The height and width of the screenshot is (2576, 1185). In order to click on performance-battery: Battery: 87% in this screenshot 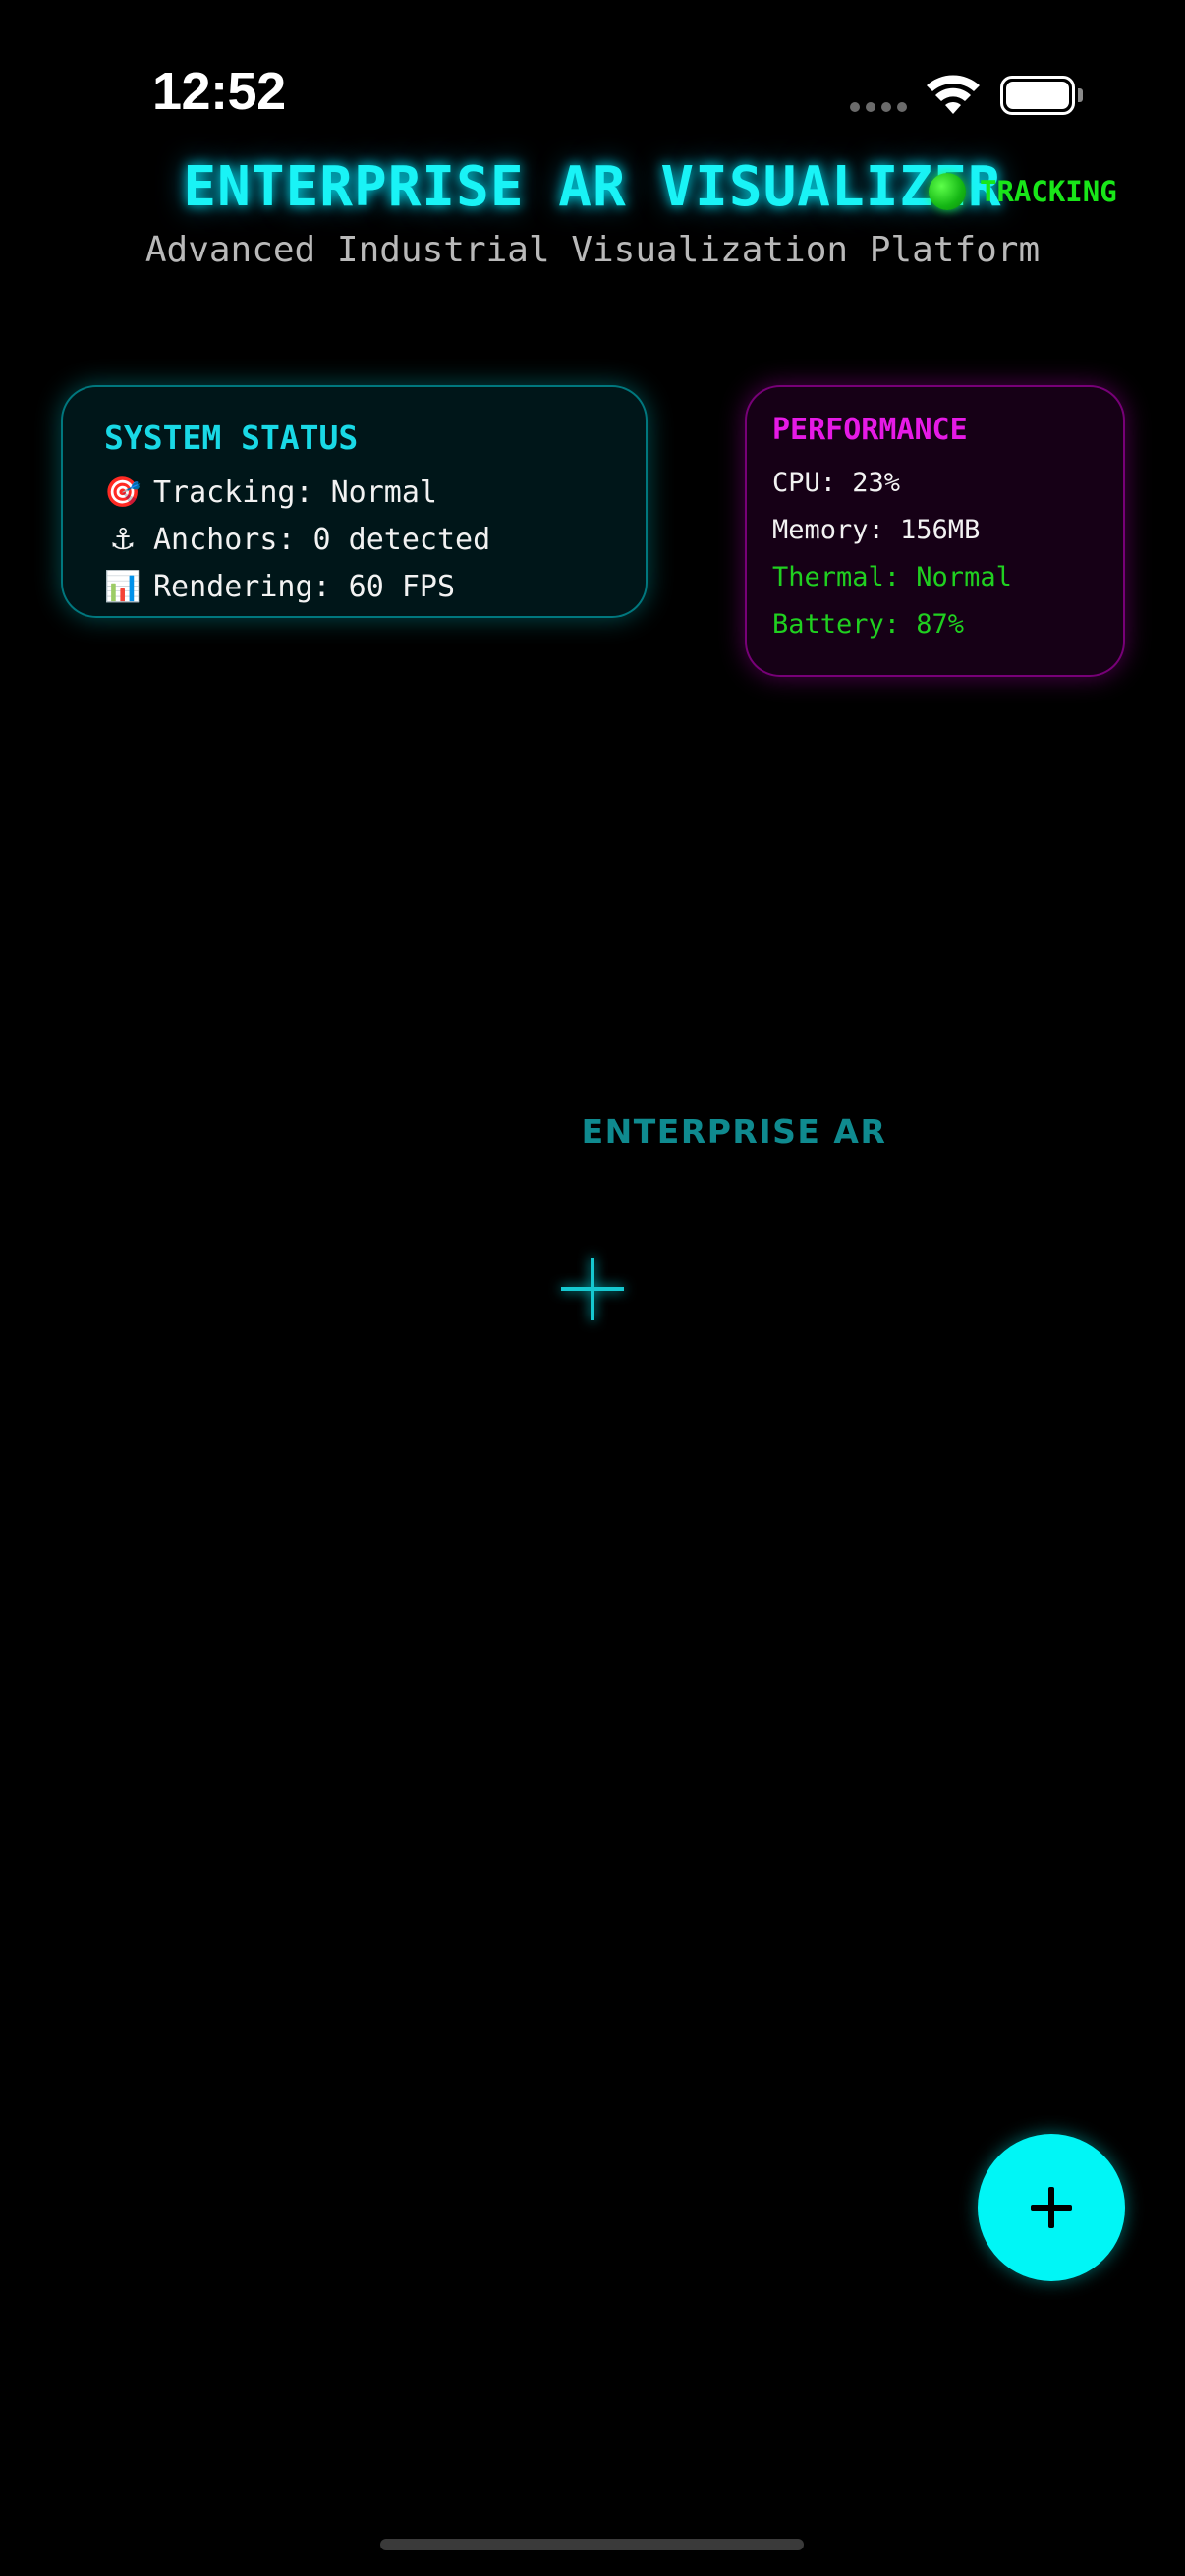, I will do `click(869, 624)`.